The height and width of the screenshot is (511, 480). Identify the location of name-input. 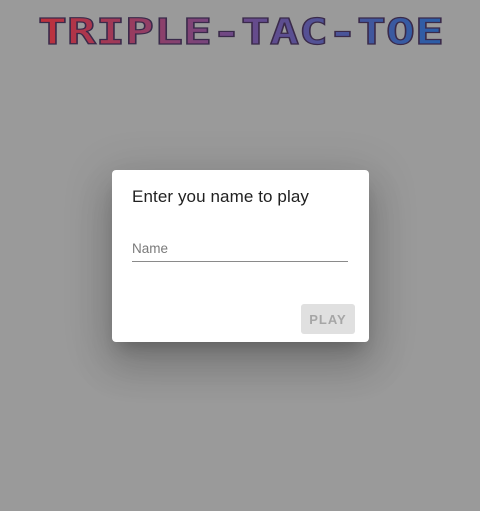
(240, 248).